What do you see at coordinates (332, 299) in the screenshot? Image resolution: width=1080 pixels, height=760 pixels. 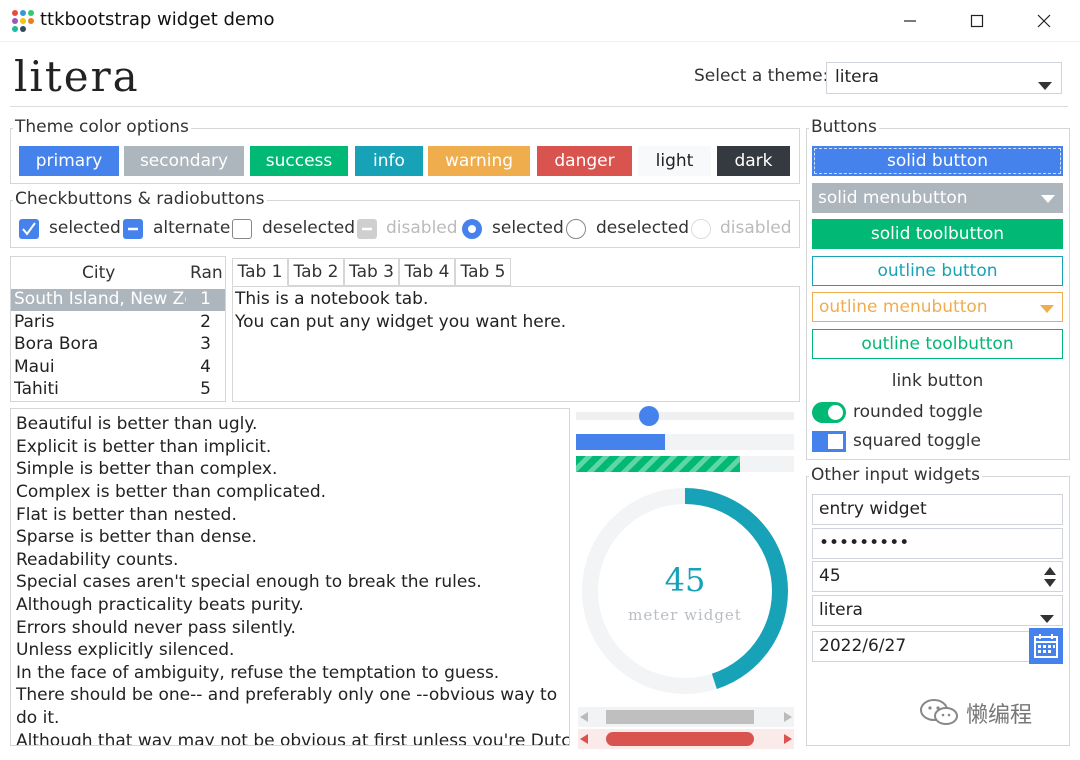 I see `notebook-text-line1: This is a notebook tab.` at bounding box center [332, 299].